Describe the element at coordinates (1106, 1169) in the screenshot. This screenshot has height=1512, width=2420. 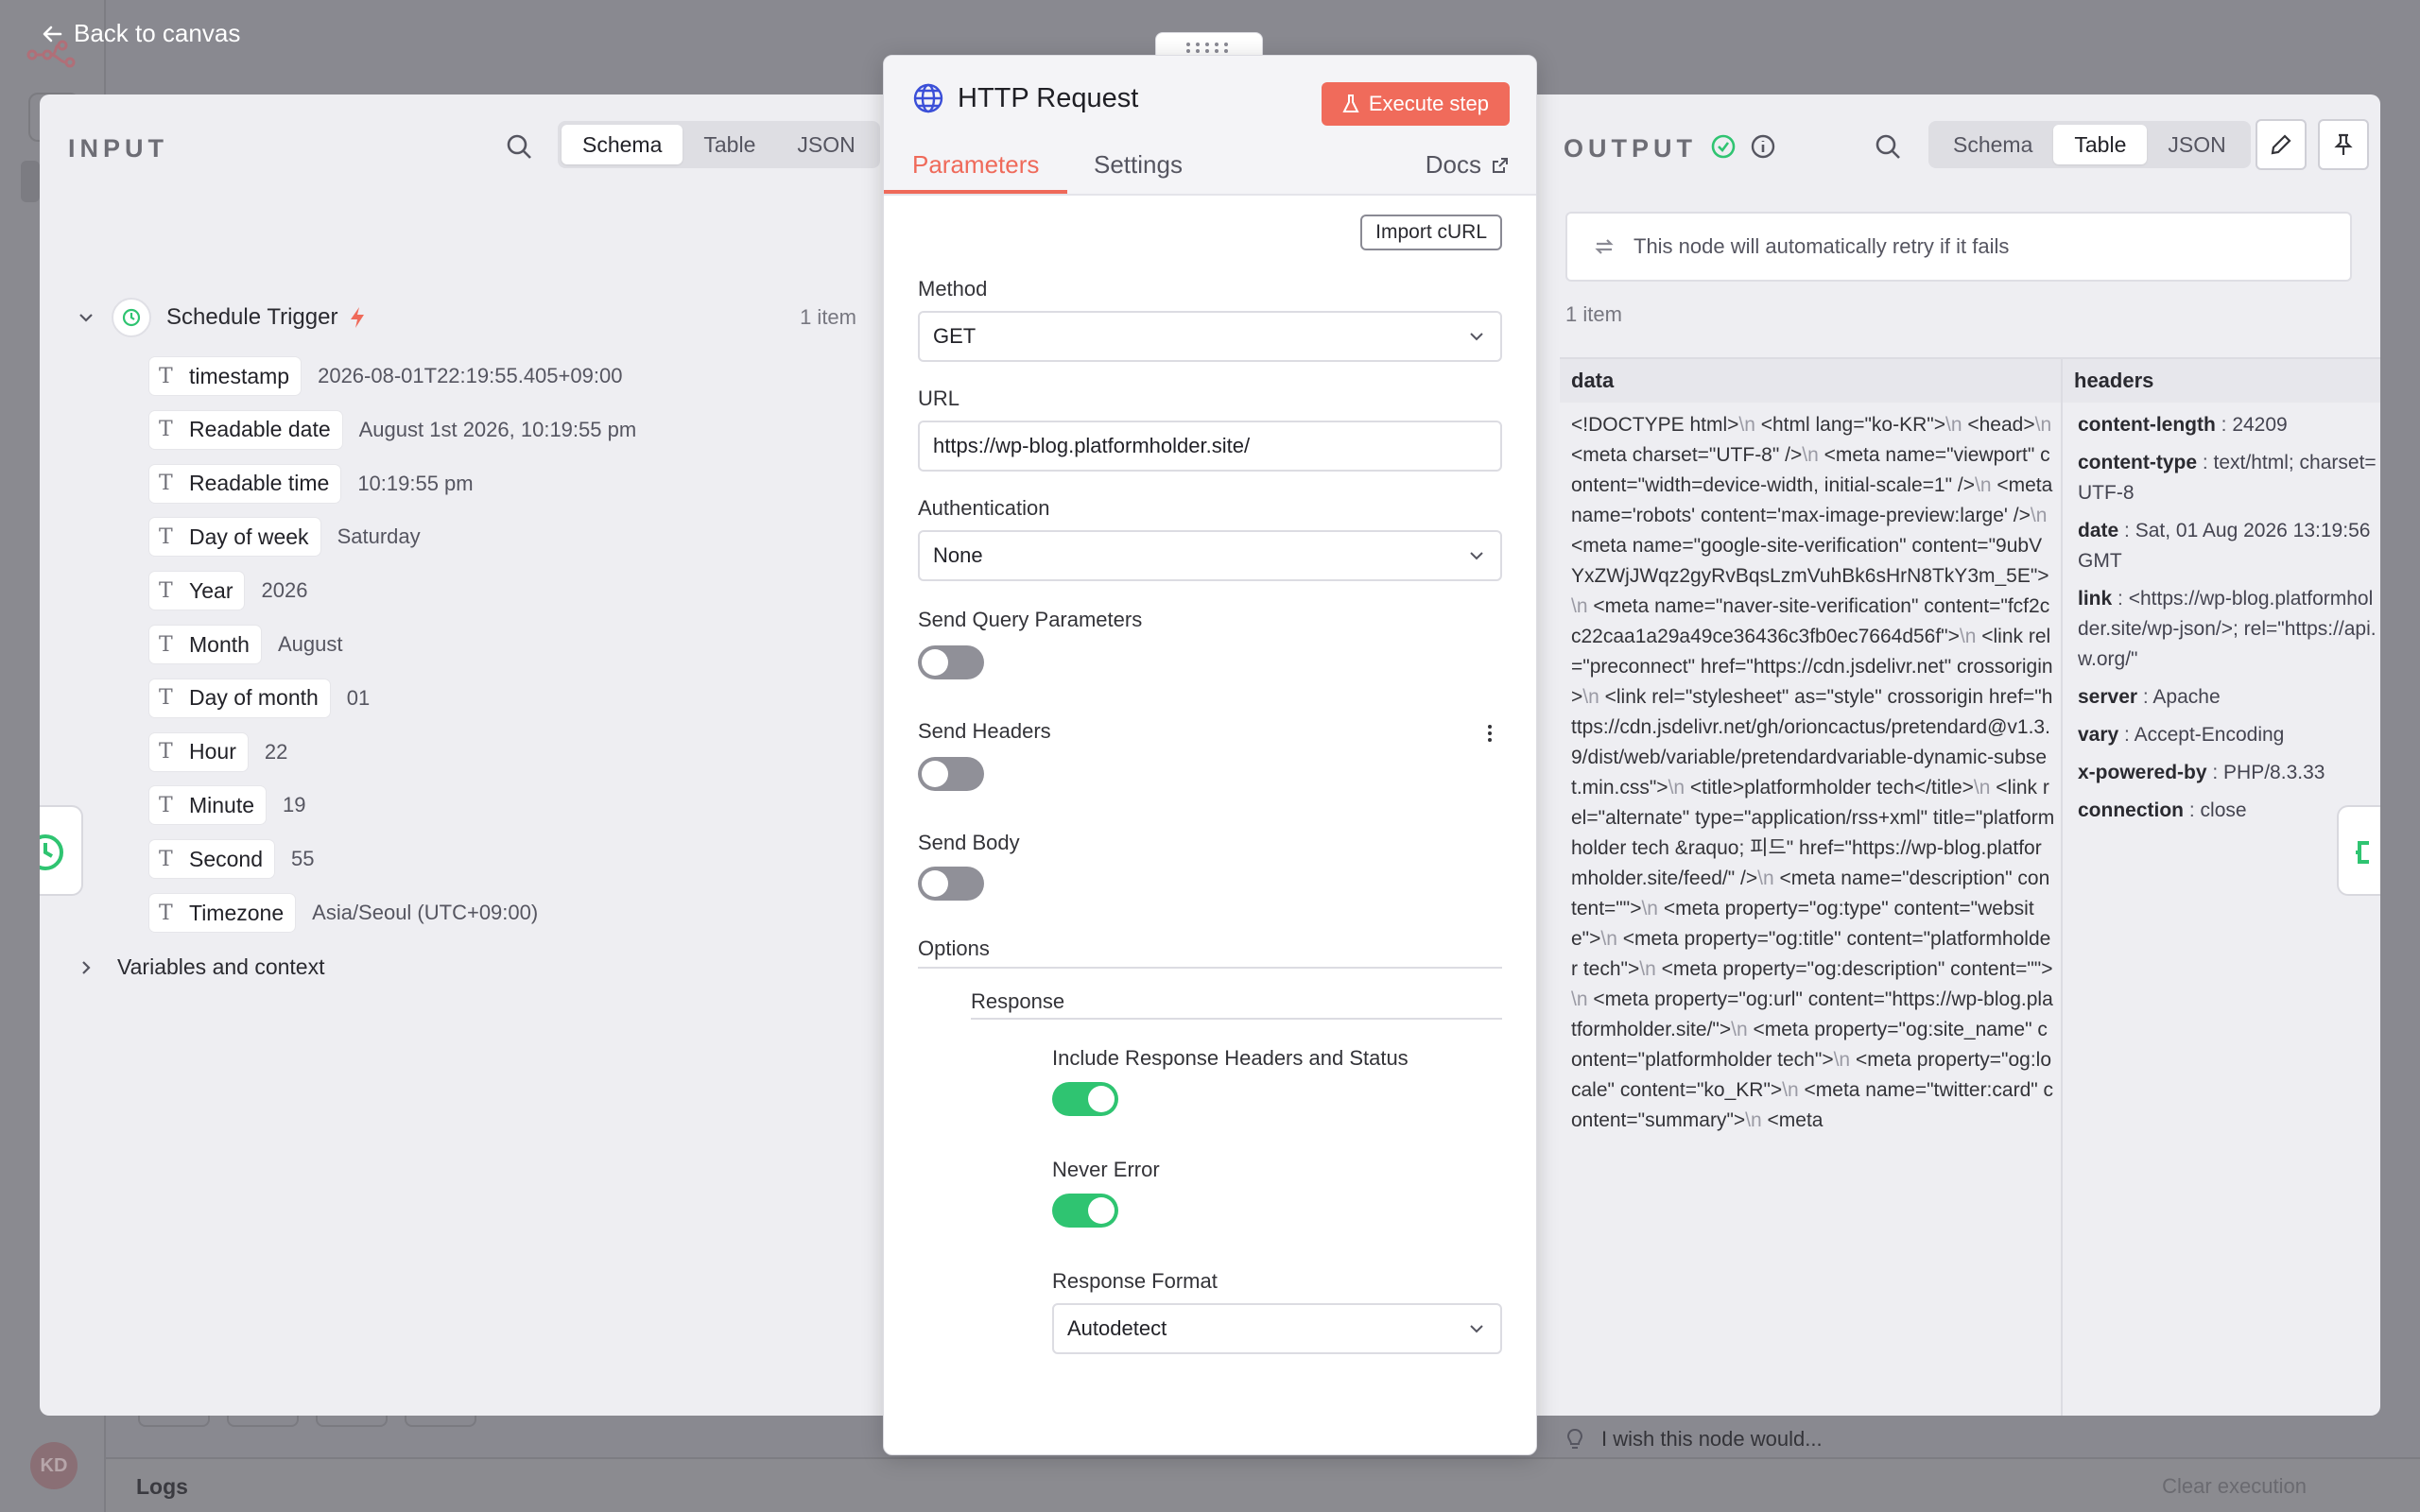
I see `never-error-label: Never Error` at that location.